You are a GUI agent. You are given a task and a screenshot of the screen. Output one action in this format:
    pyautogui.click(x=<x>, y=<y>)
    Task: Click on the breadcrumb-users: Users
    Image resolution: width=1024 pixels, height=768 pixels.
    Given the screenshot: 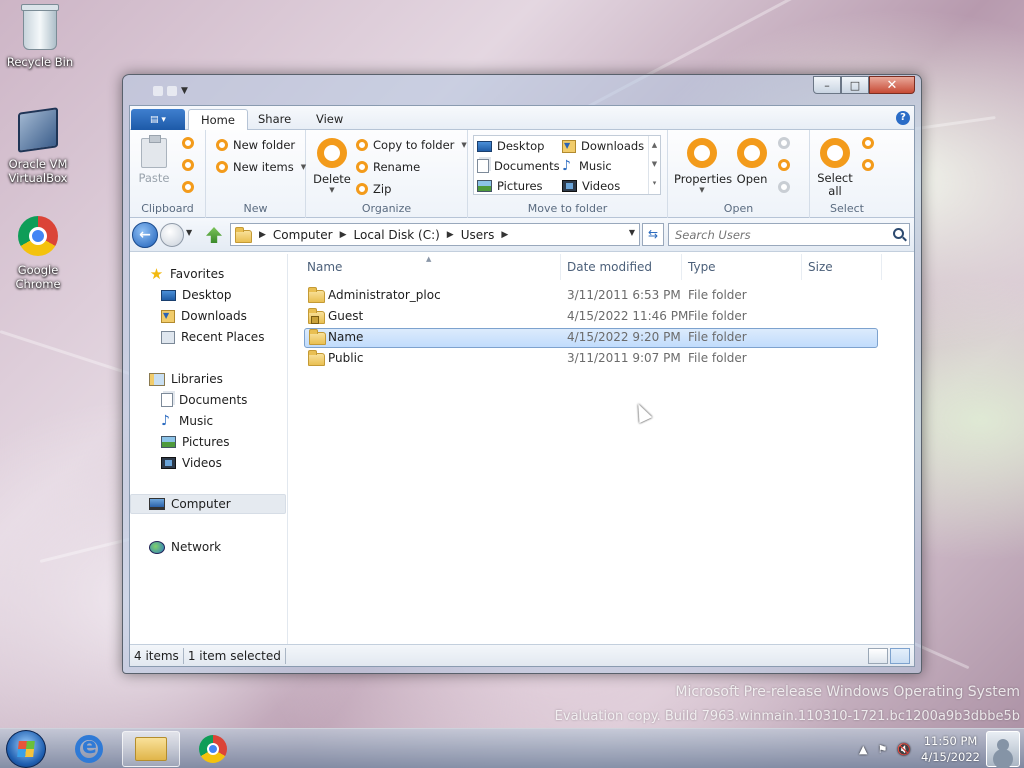 What is the action you would take?
    pyautogui.click(x=478, y=235)
    